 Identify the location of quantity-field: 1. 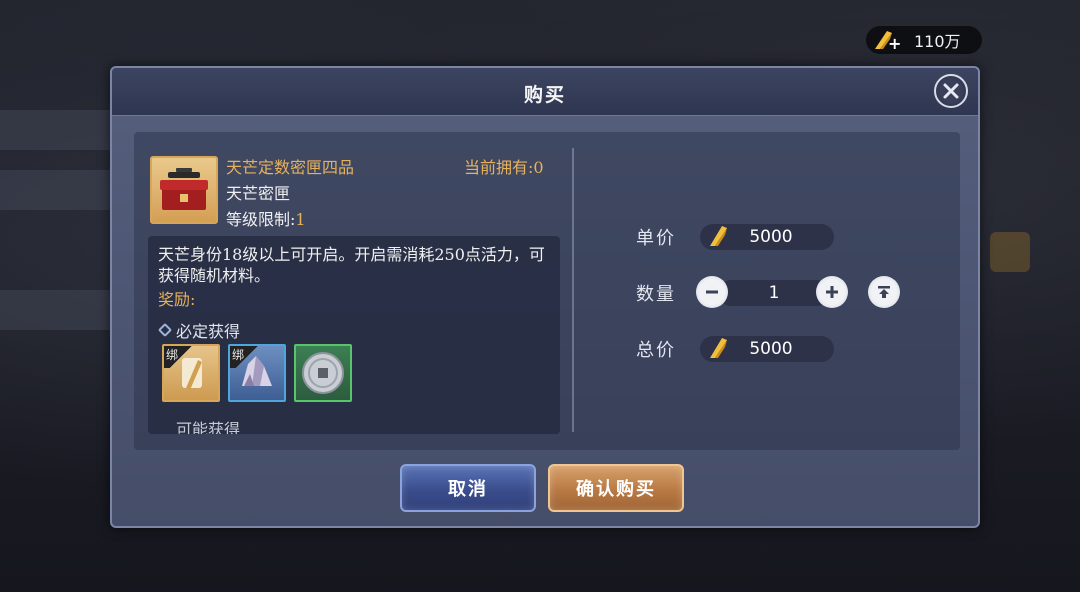
(774, 293).